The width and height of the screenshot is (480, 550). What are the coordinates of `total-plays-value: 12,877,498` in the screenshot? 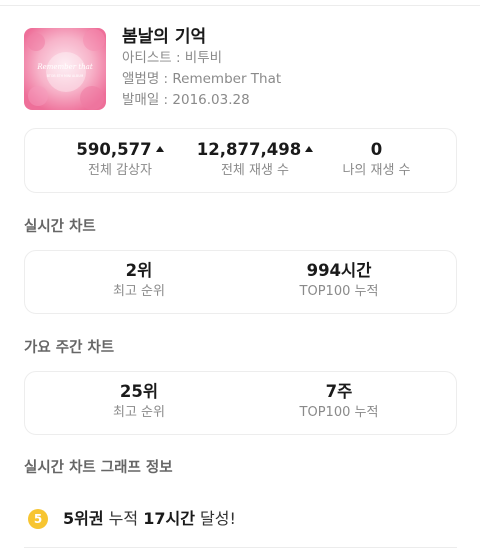 It's located at (249, 149).